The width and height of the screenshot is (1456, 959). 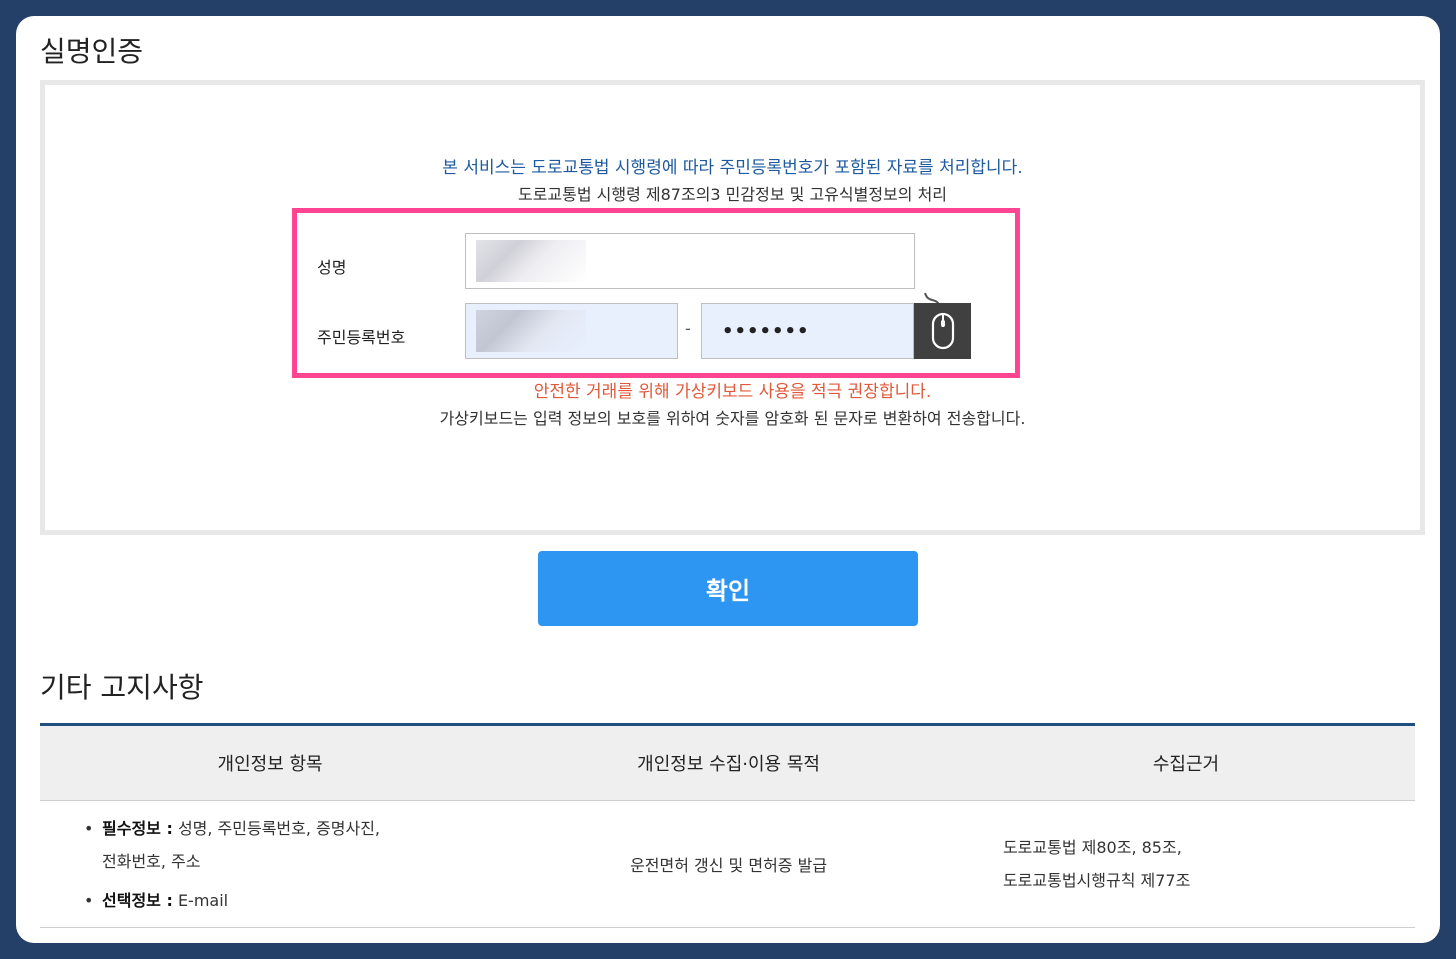 What do you see at coordinates (728, 588) in the screenshot?
I see `confirm-button: 확인` at bounding box center [728, 588].